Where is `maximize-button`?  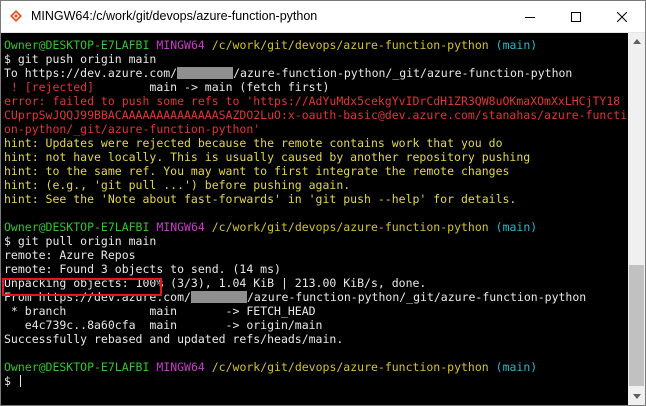 maximize-button is located at coordinates (576, 16).